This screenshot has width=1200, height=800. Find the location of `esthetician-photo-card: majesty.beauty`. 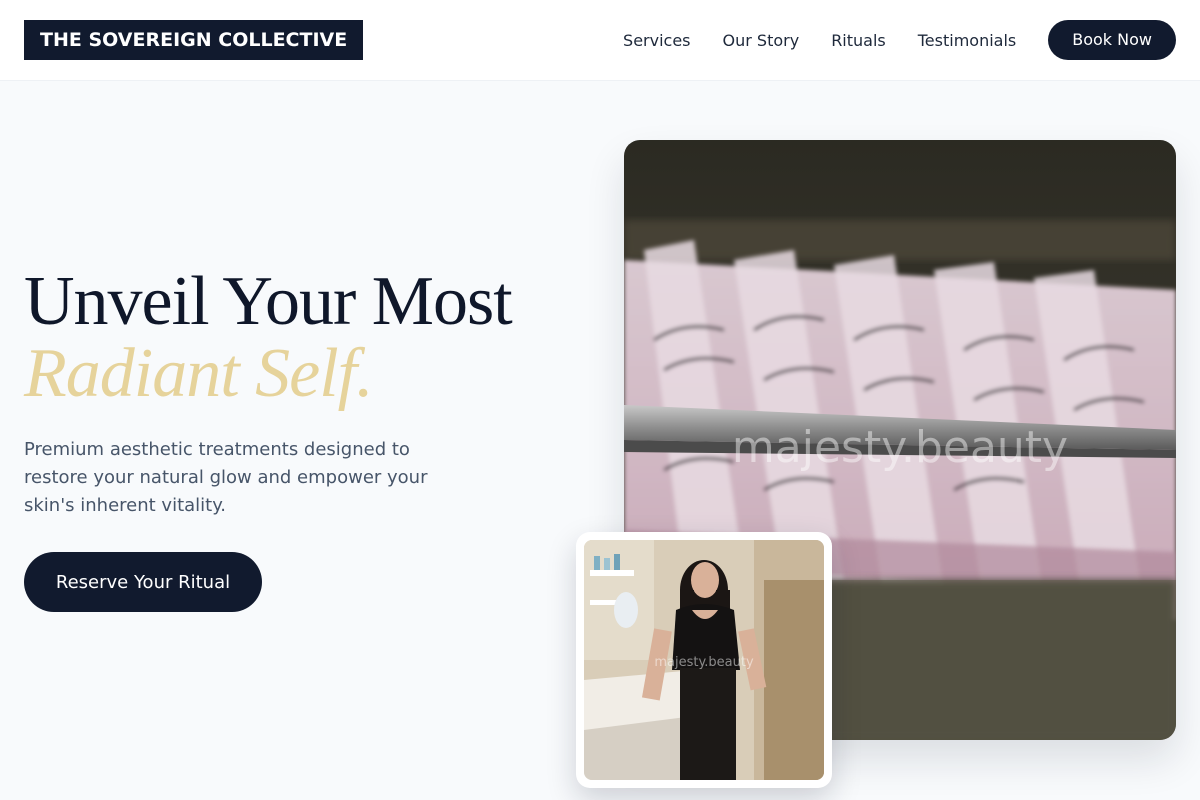

esthetician-photo-card: majesty.beauty is located at coordinates (704, 660).